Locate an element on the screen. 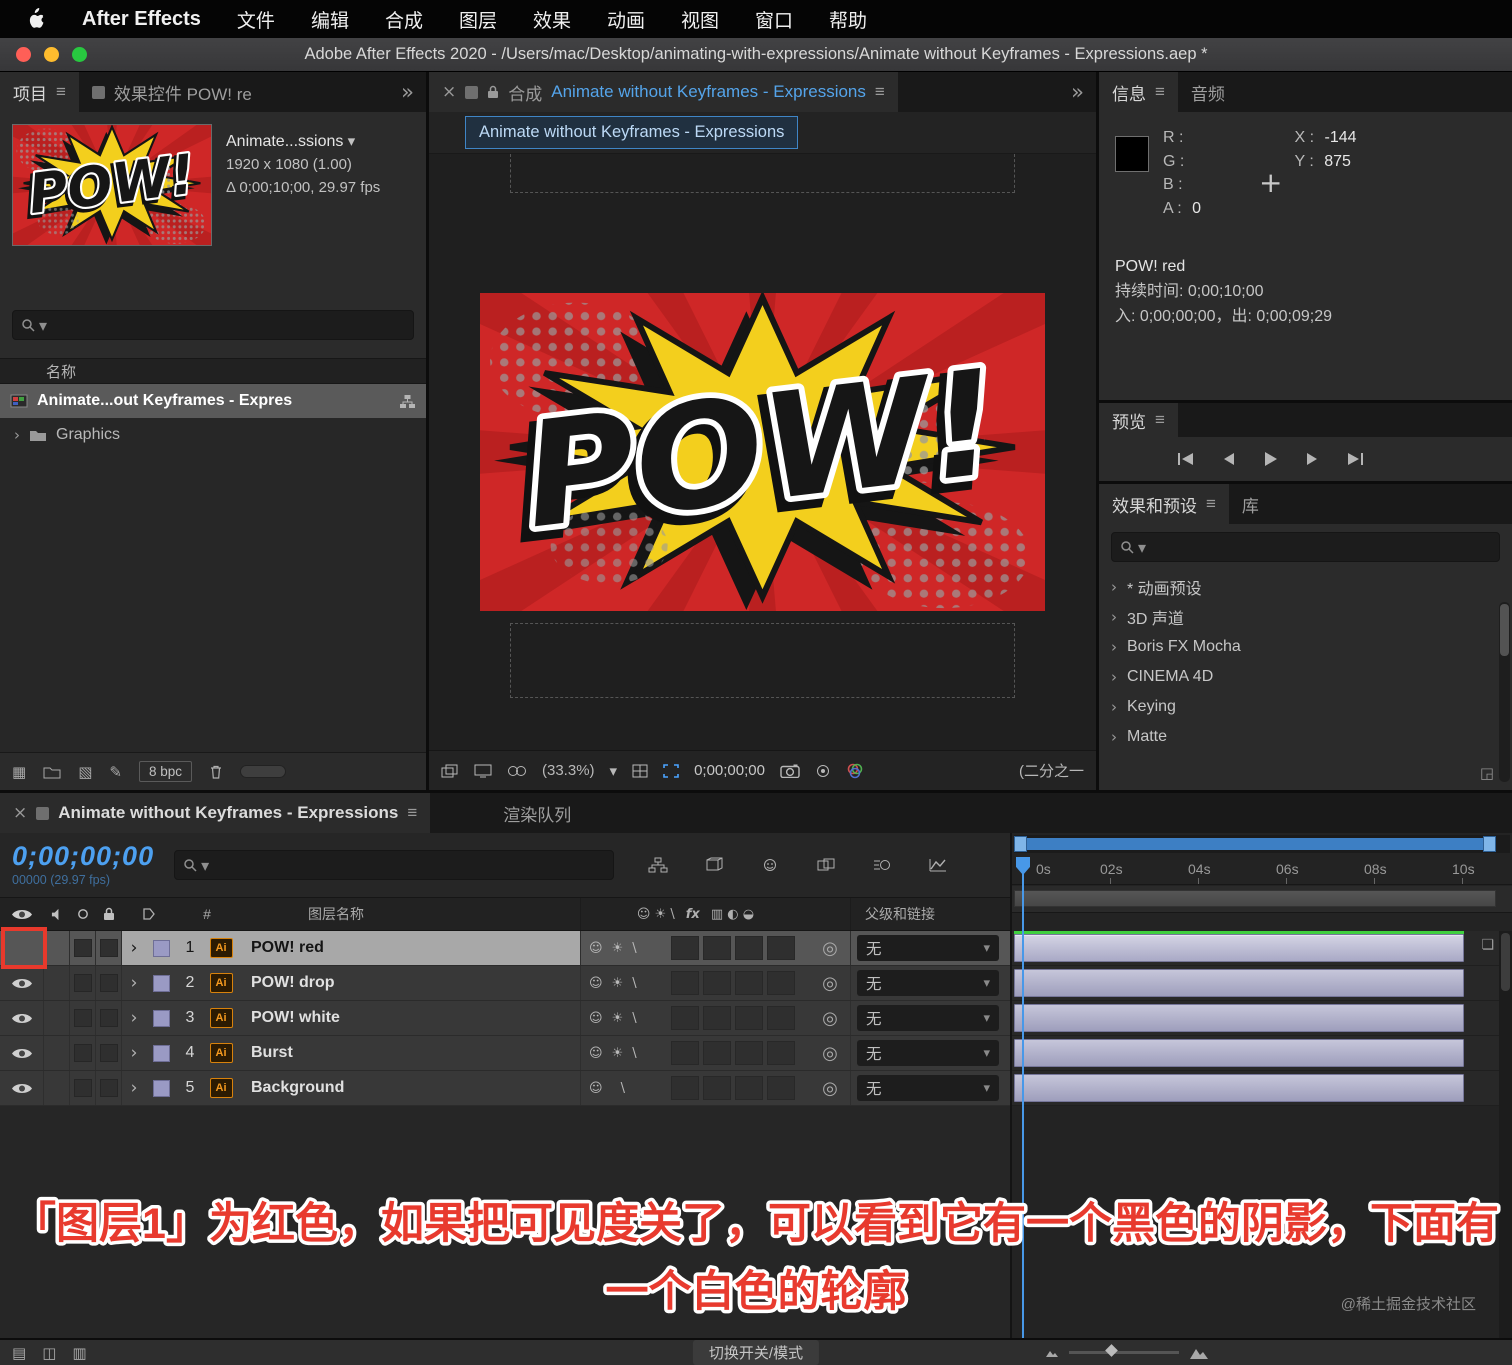 Image resolution: width=1512 pixels, height=1365 pixels. new-composition-icon: ▧ is located at coordinates (85, 772).